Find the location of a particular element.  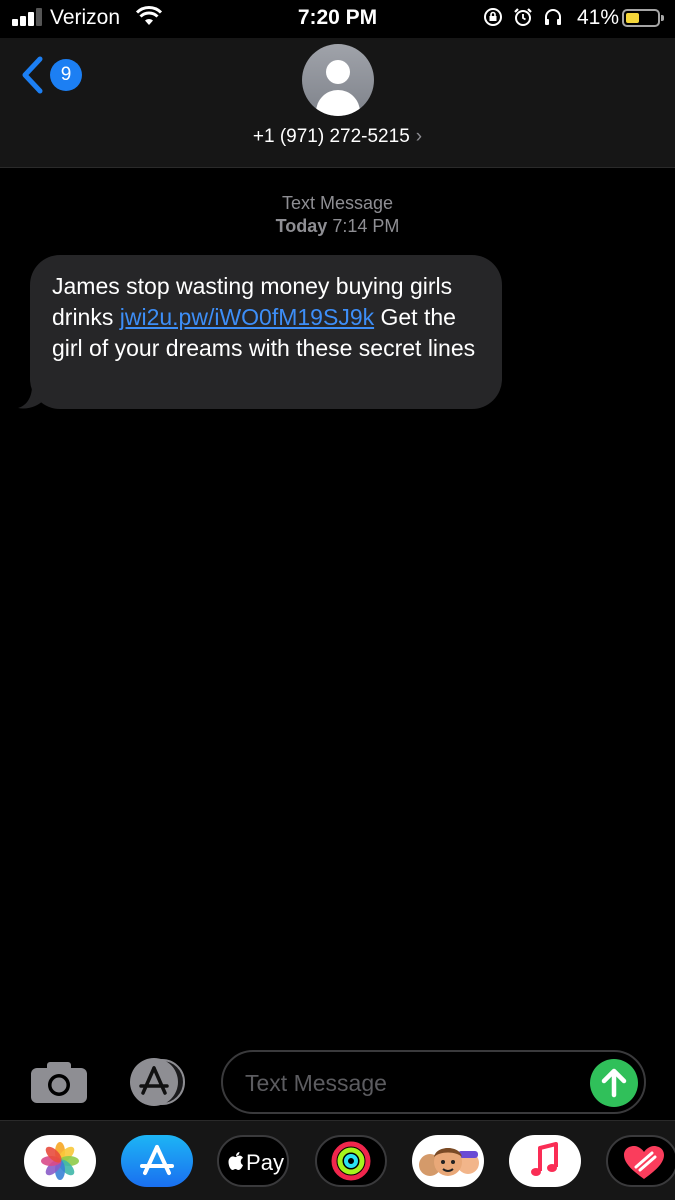

message-input-field is located at coordinates (433, 1082).